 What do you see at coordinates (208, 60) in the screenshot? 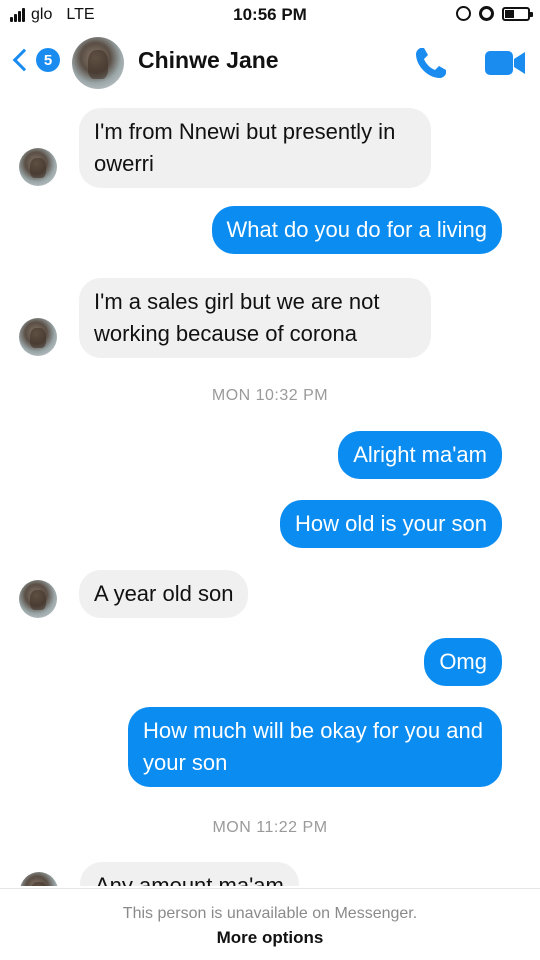
I see `contact-name: Chinwe Jane` at bounding box center [208, 60].